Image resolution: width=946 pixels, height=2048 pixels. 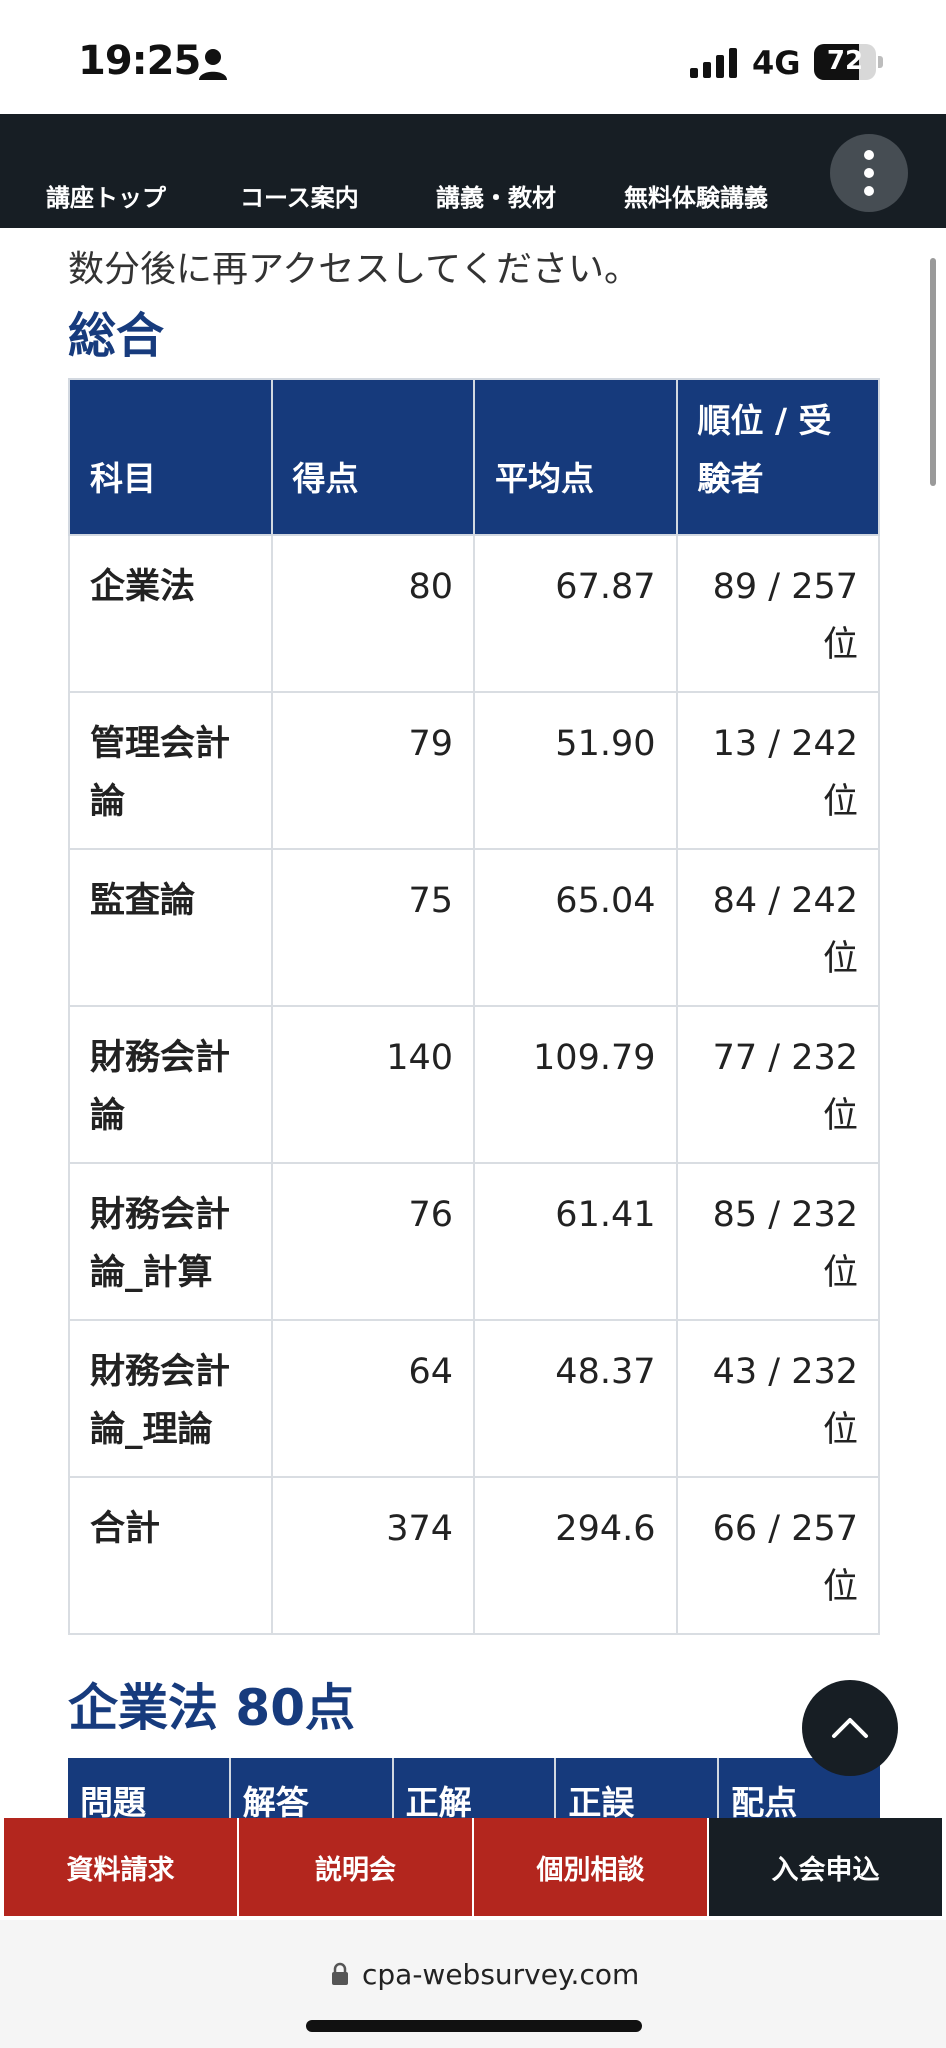 What do you see at coordinates (372, 1241) in the screenshot?
I see `cell-score: 76` at bounding box center [372, 1241].